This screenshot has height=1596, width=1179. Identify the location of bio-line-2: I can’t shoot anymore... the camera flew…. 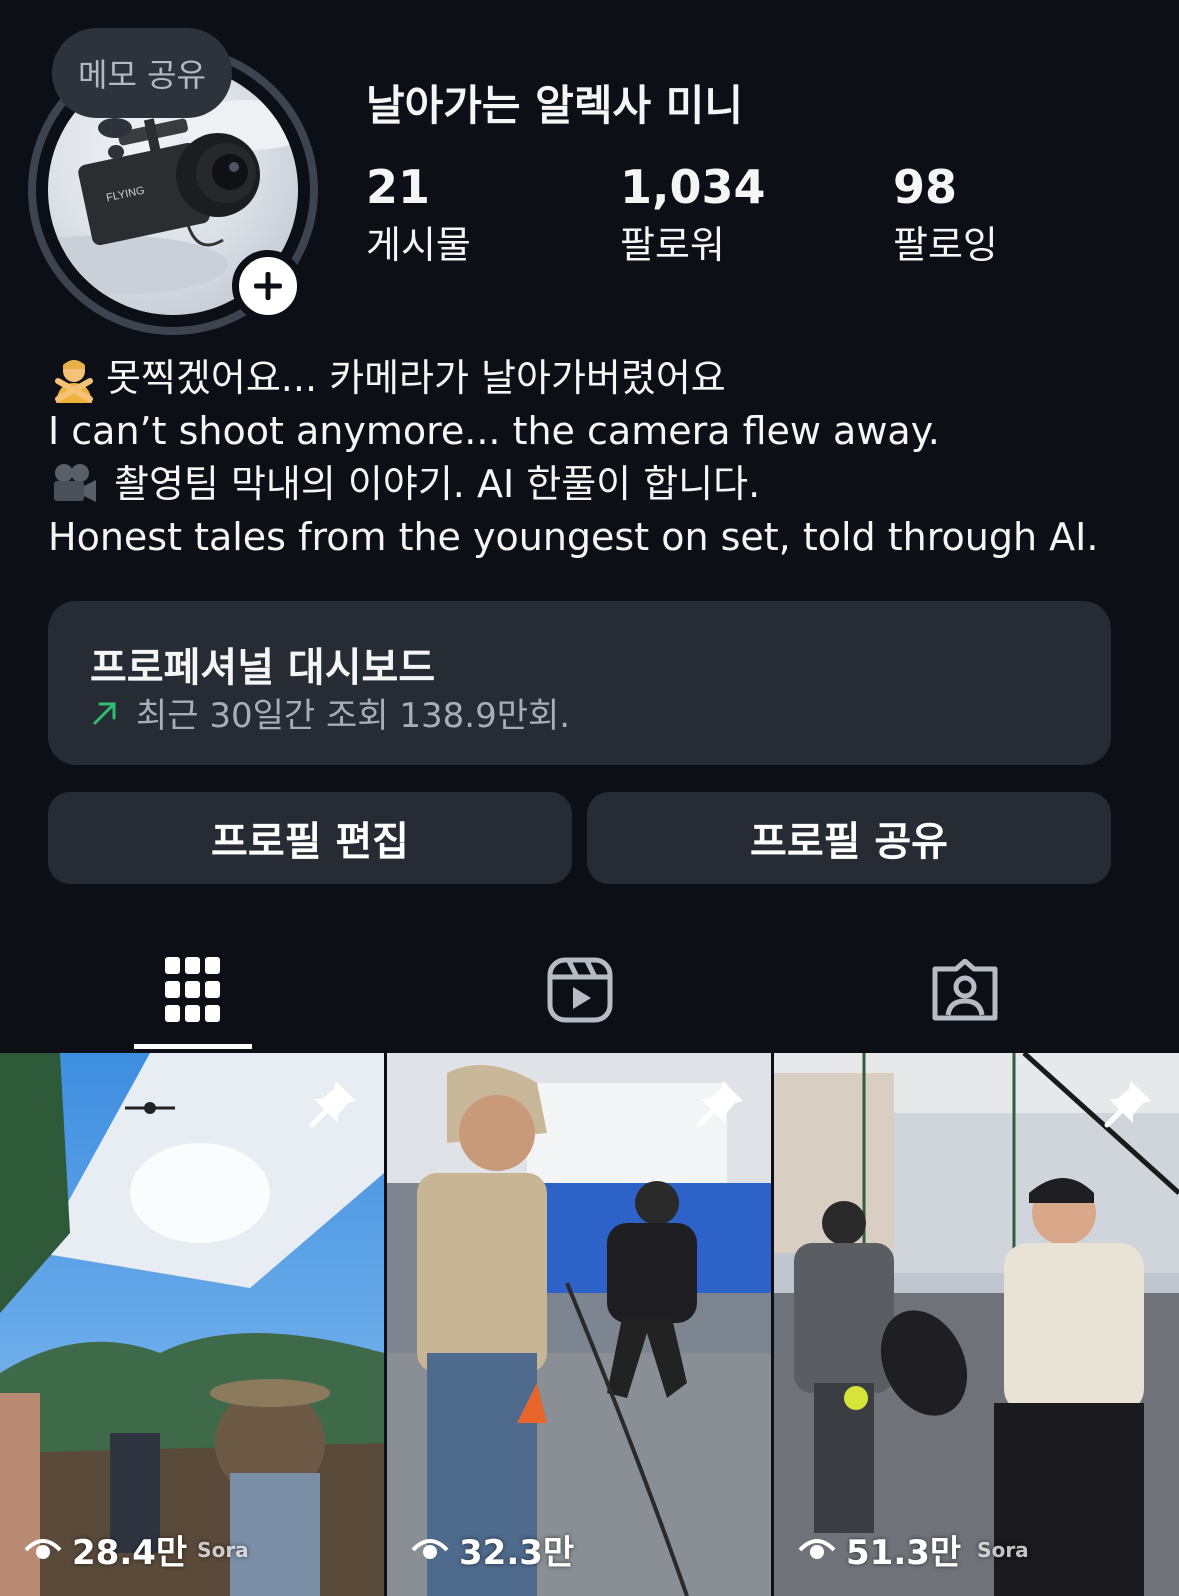
(494, 431).